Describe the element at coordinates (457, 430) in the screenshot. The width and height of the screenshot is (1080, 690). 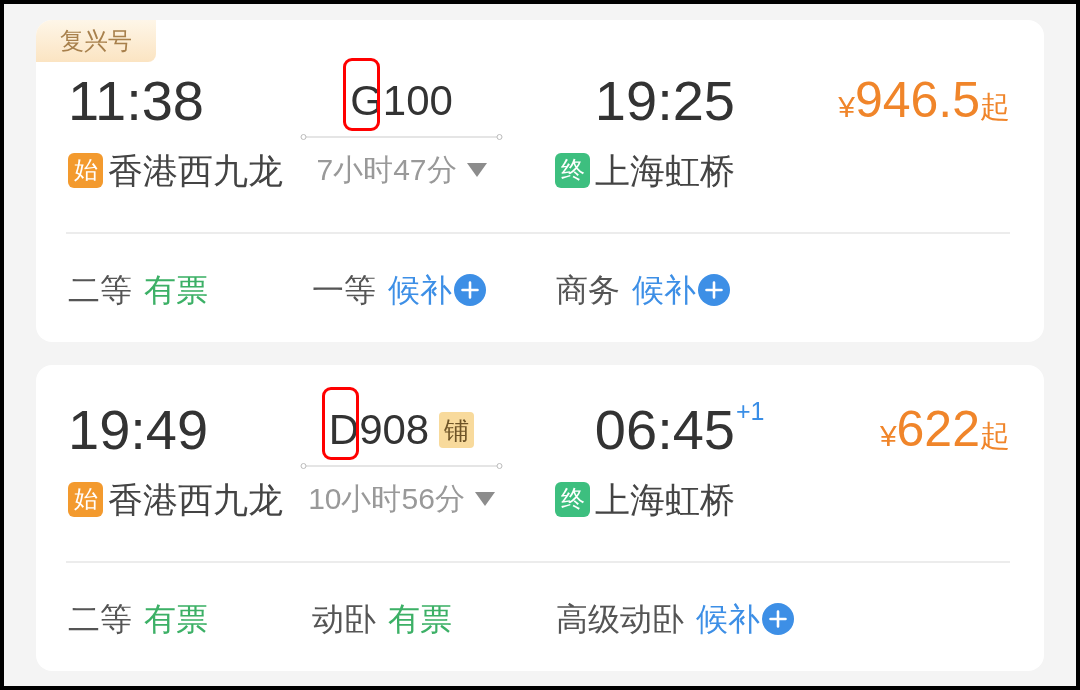
I see `berth-badge: 铺` at that location.